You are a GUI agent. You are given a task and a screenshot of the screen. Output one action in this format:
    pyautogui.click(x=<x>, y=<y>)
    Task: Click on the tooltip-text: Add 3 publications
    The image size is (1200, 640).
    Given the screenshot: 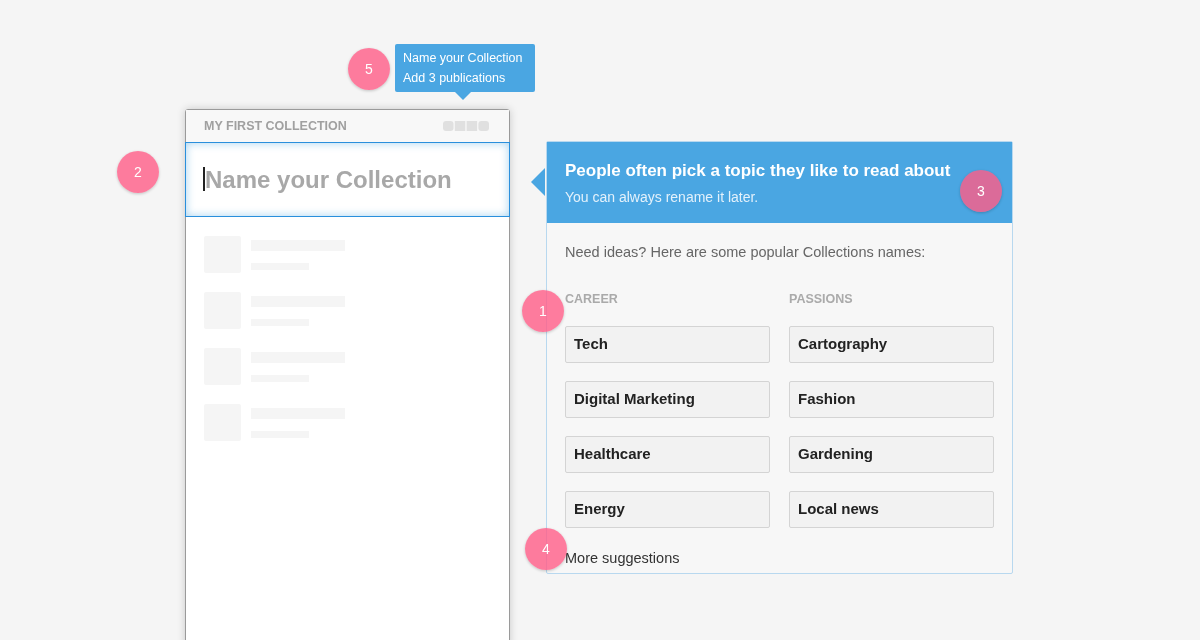 What is the action you would take?
    pyautogui.click(x=455, y=78)
    